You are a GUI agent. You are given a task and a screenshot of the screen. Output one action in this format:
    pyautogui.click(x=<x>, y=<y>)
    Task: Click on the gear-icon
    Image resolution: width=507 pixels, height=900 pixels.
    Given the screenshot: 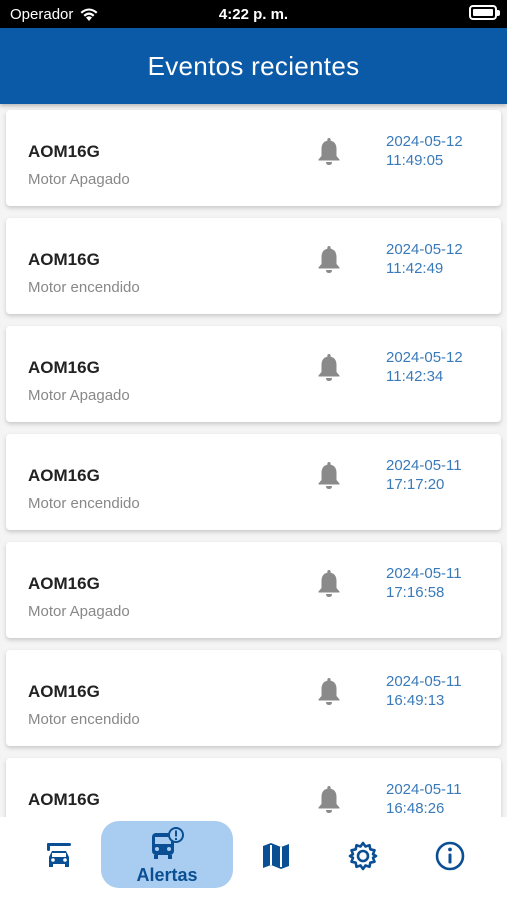 What is the action you would take?
    pyautogui.click(x=363, y=856)
    